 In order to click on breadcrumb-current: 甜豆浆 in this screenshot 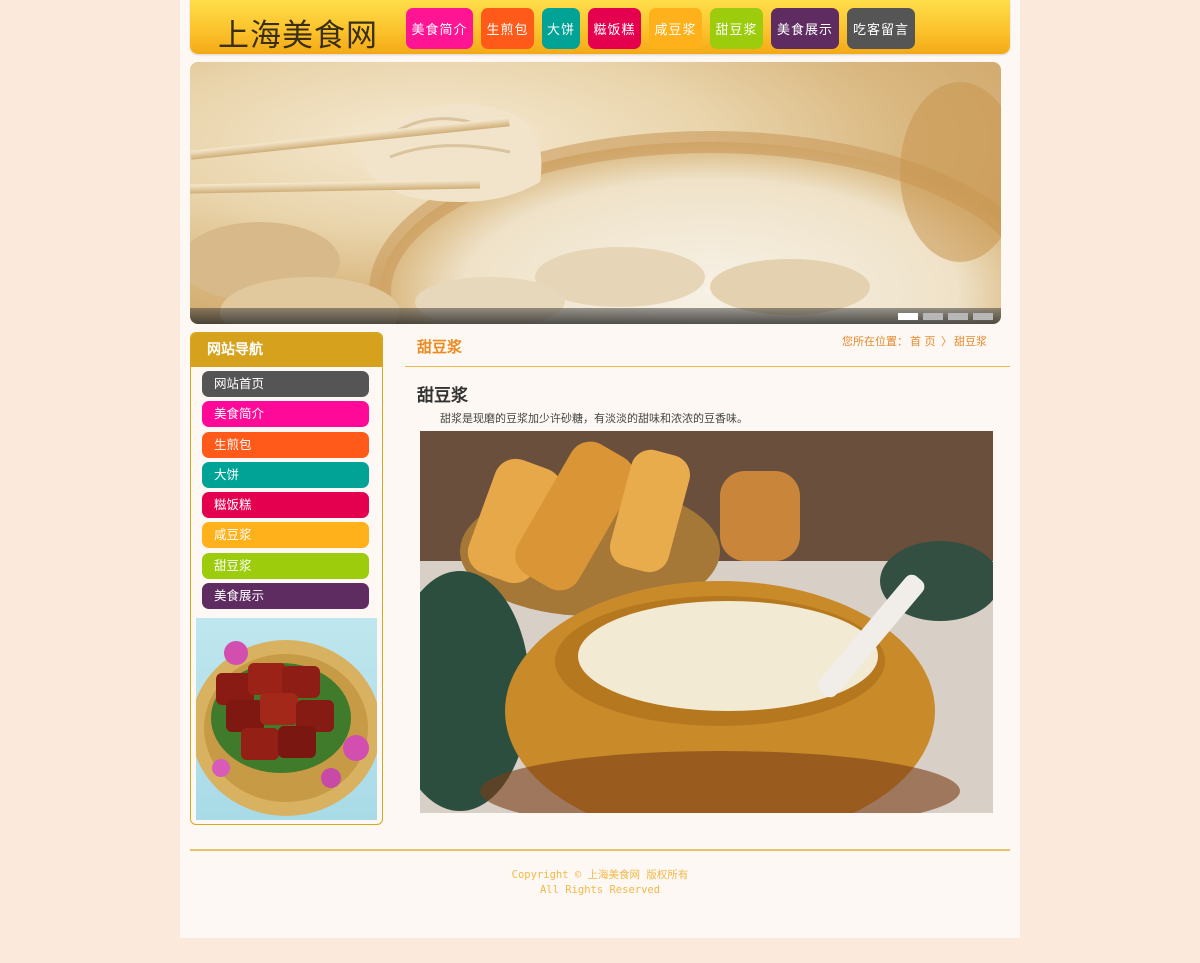, I will do `click(970, 341)`.